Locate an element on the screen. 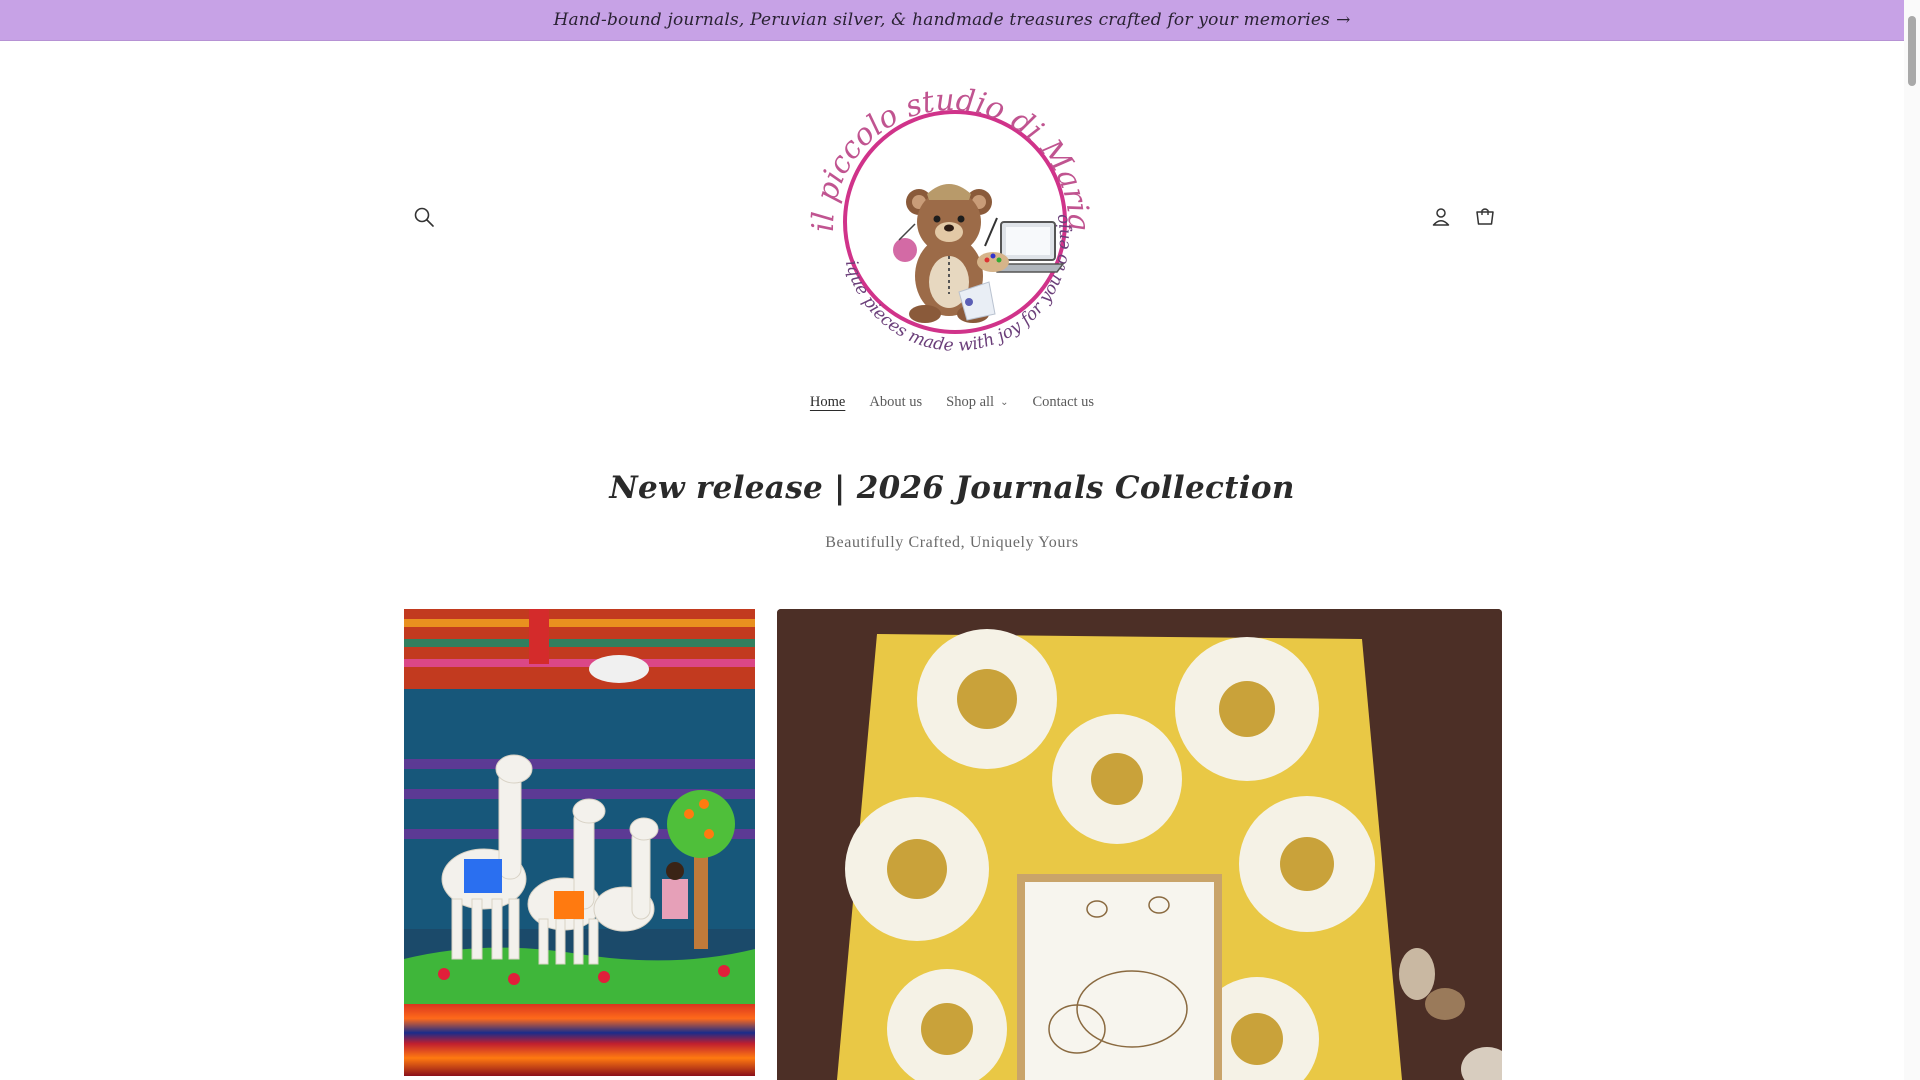  nav-item-home: Home is located at coordinates (827, 402).